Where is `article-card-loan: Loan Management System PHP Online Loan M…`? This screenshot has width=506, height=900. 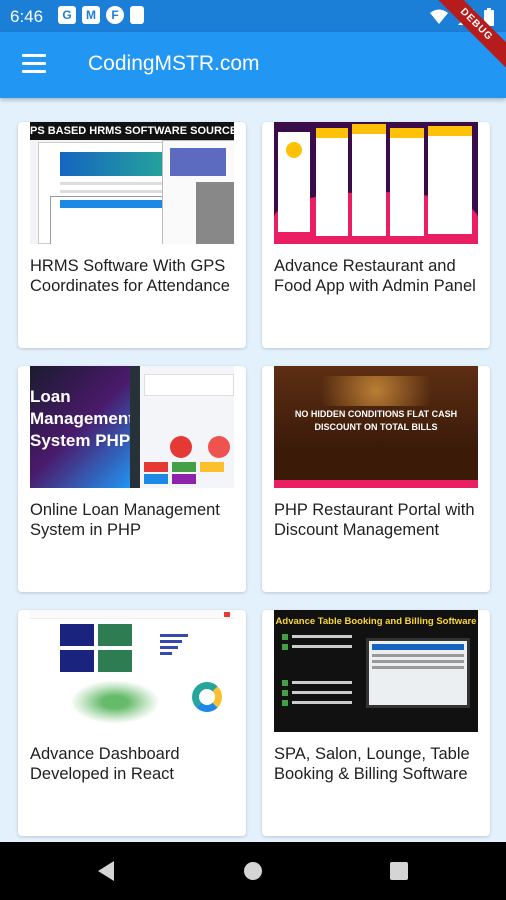
article-card-loan: Loan Management System PHP Online Loan M… is located at coordinates (132, 479).